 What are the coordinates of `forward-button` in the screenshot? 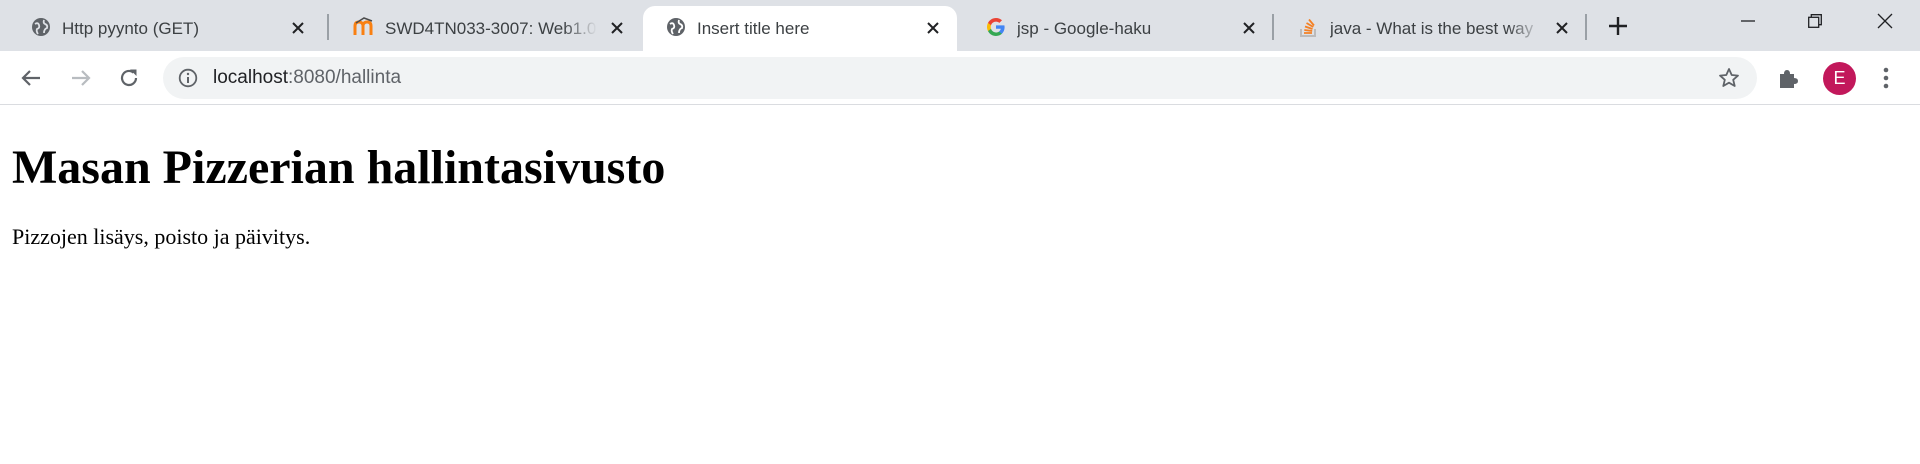 It's located at (81, 78).